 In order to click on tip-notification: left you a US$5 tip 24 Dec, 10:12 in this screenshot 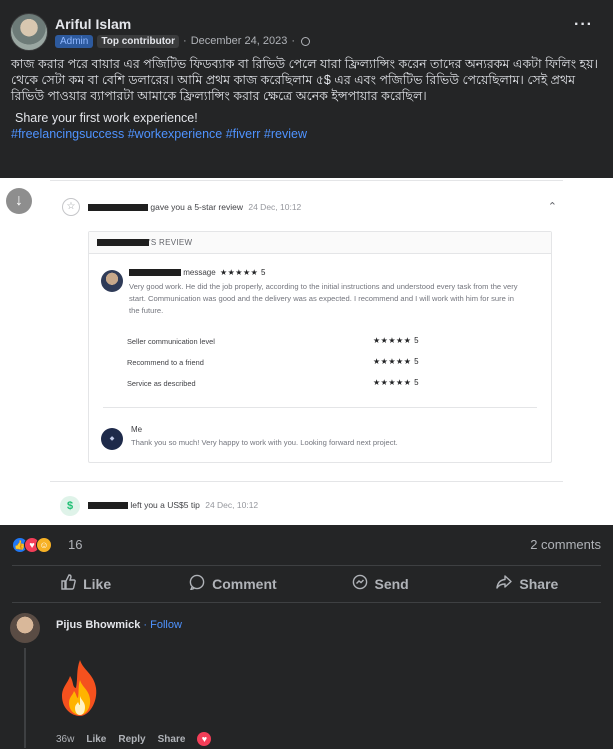, I will do `click(173, 505)`.